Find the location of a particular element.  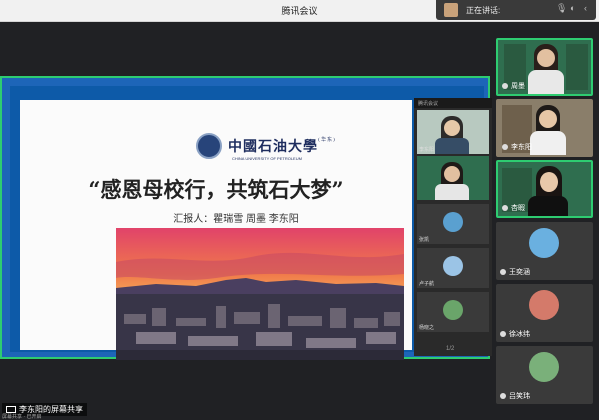

mini-avatar-tile: 卢子航 is located at coordinates (453, 268).